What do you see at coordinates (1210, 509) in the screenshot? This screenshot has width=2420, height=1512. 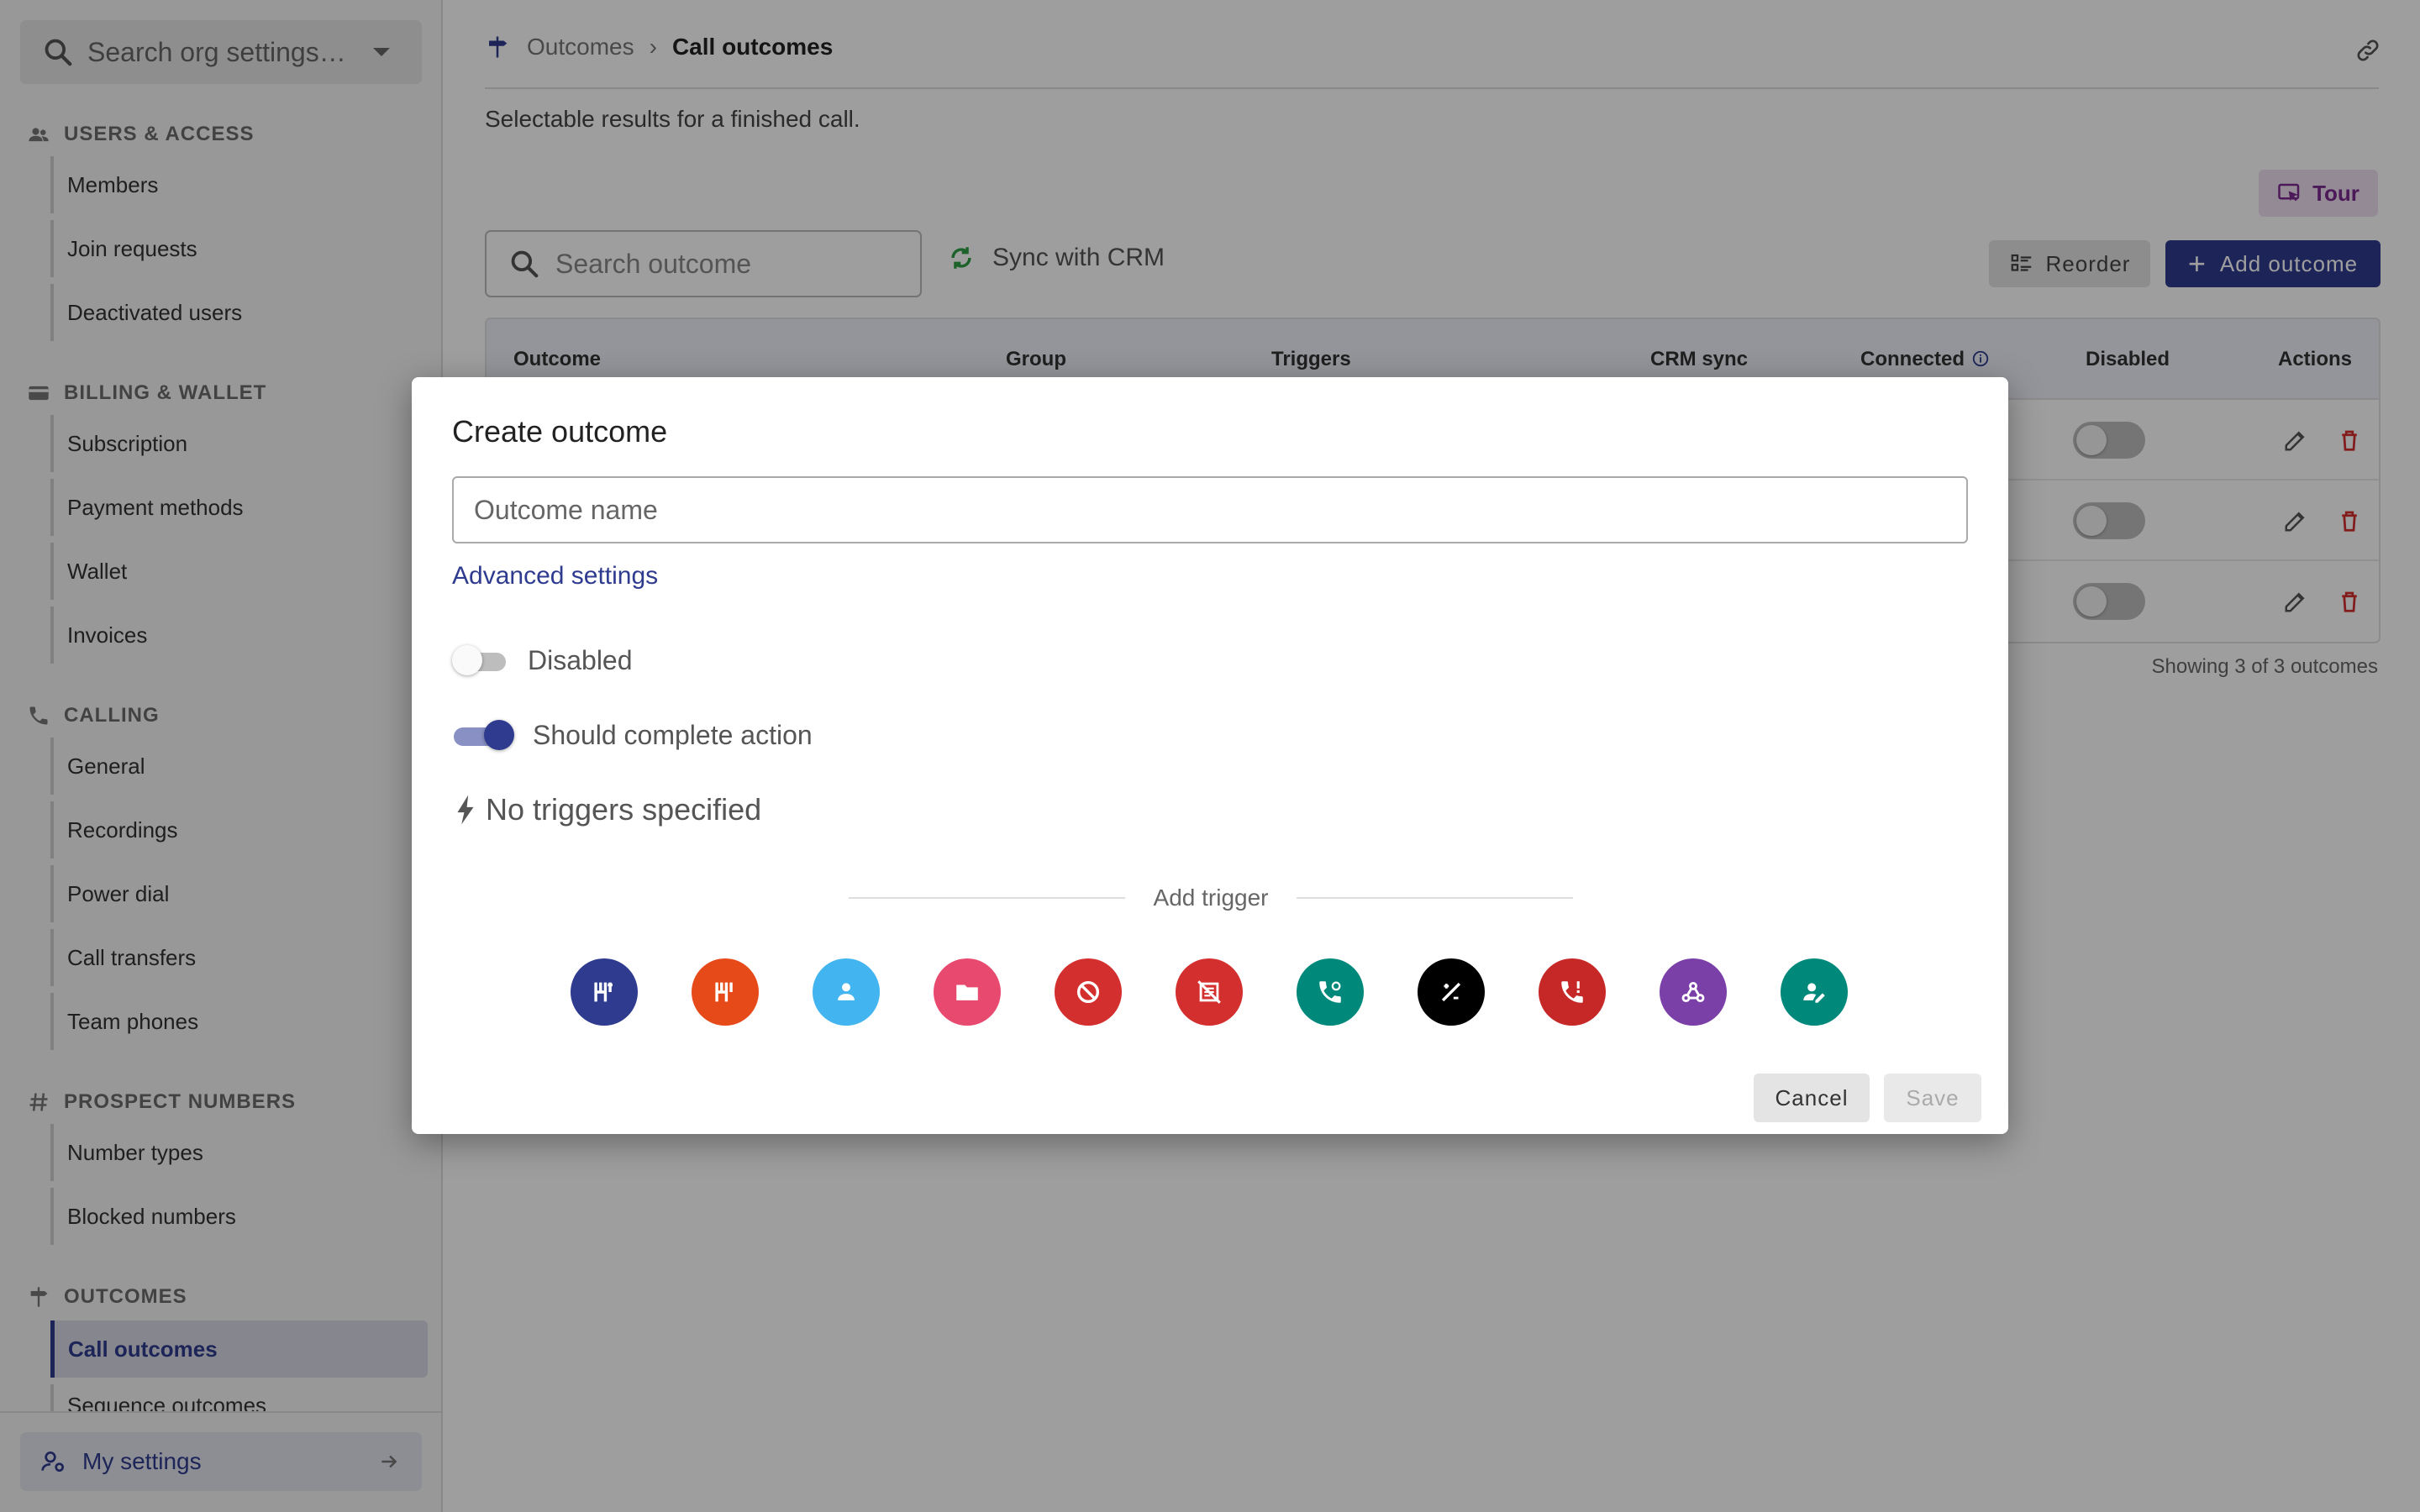 I see `outcome-name-input` at bounding box center [1210, 509].